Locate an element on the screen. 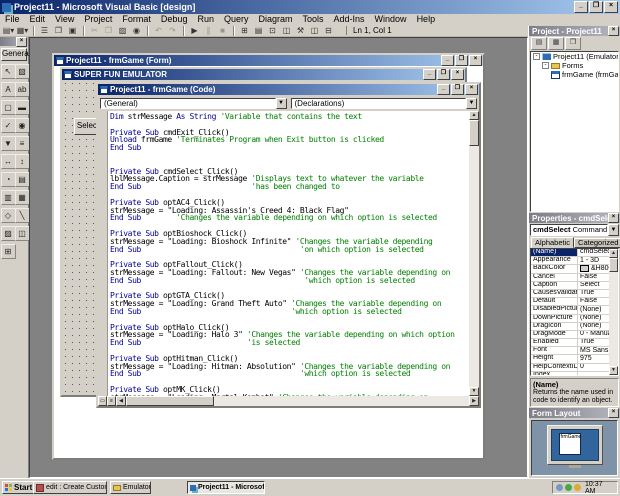 The height and width of the screenshot is (496, 620). break-icon: ∥ is located at coordinates (208, 30).